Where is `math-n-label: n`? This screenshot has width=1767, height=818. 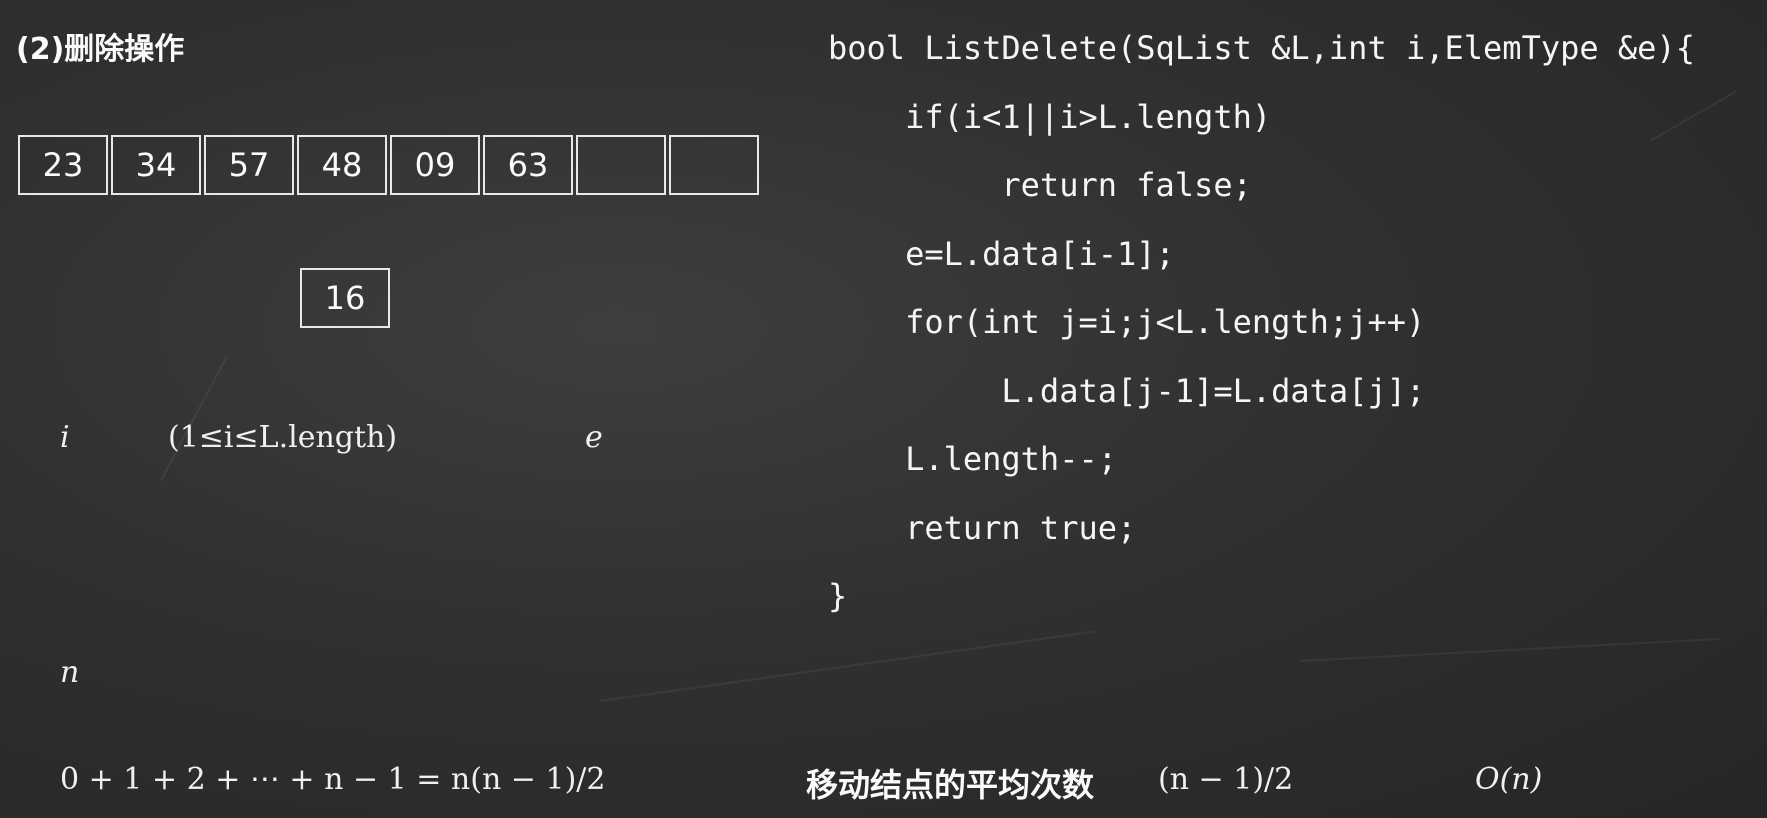 math-n-label: n is located at coordinates (70, 672).